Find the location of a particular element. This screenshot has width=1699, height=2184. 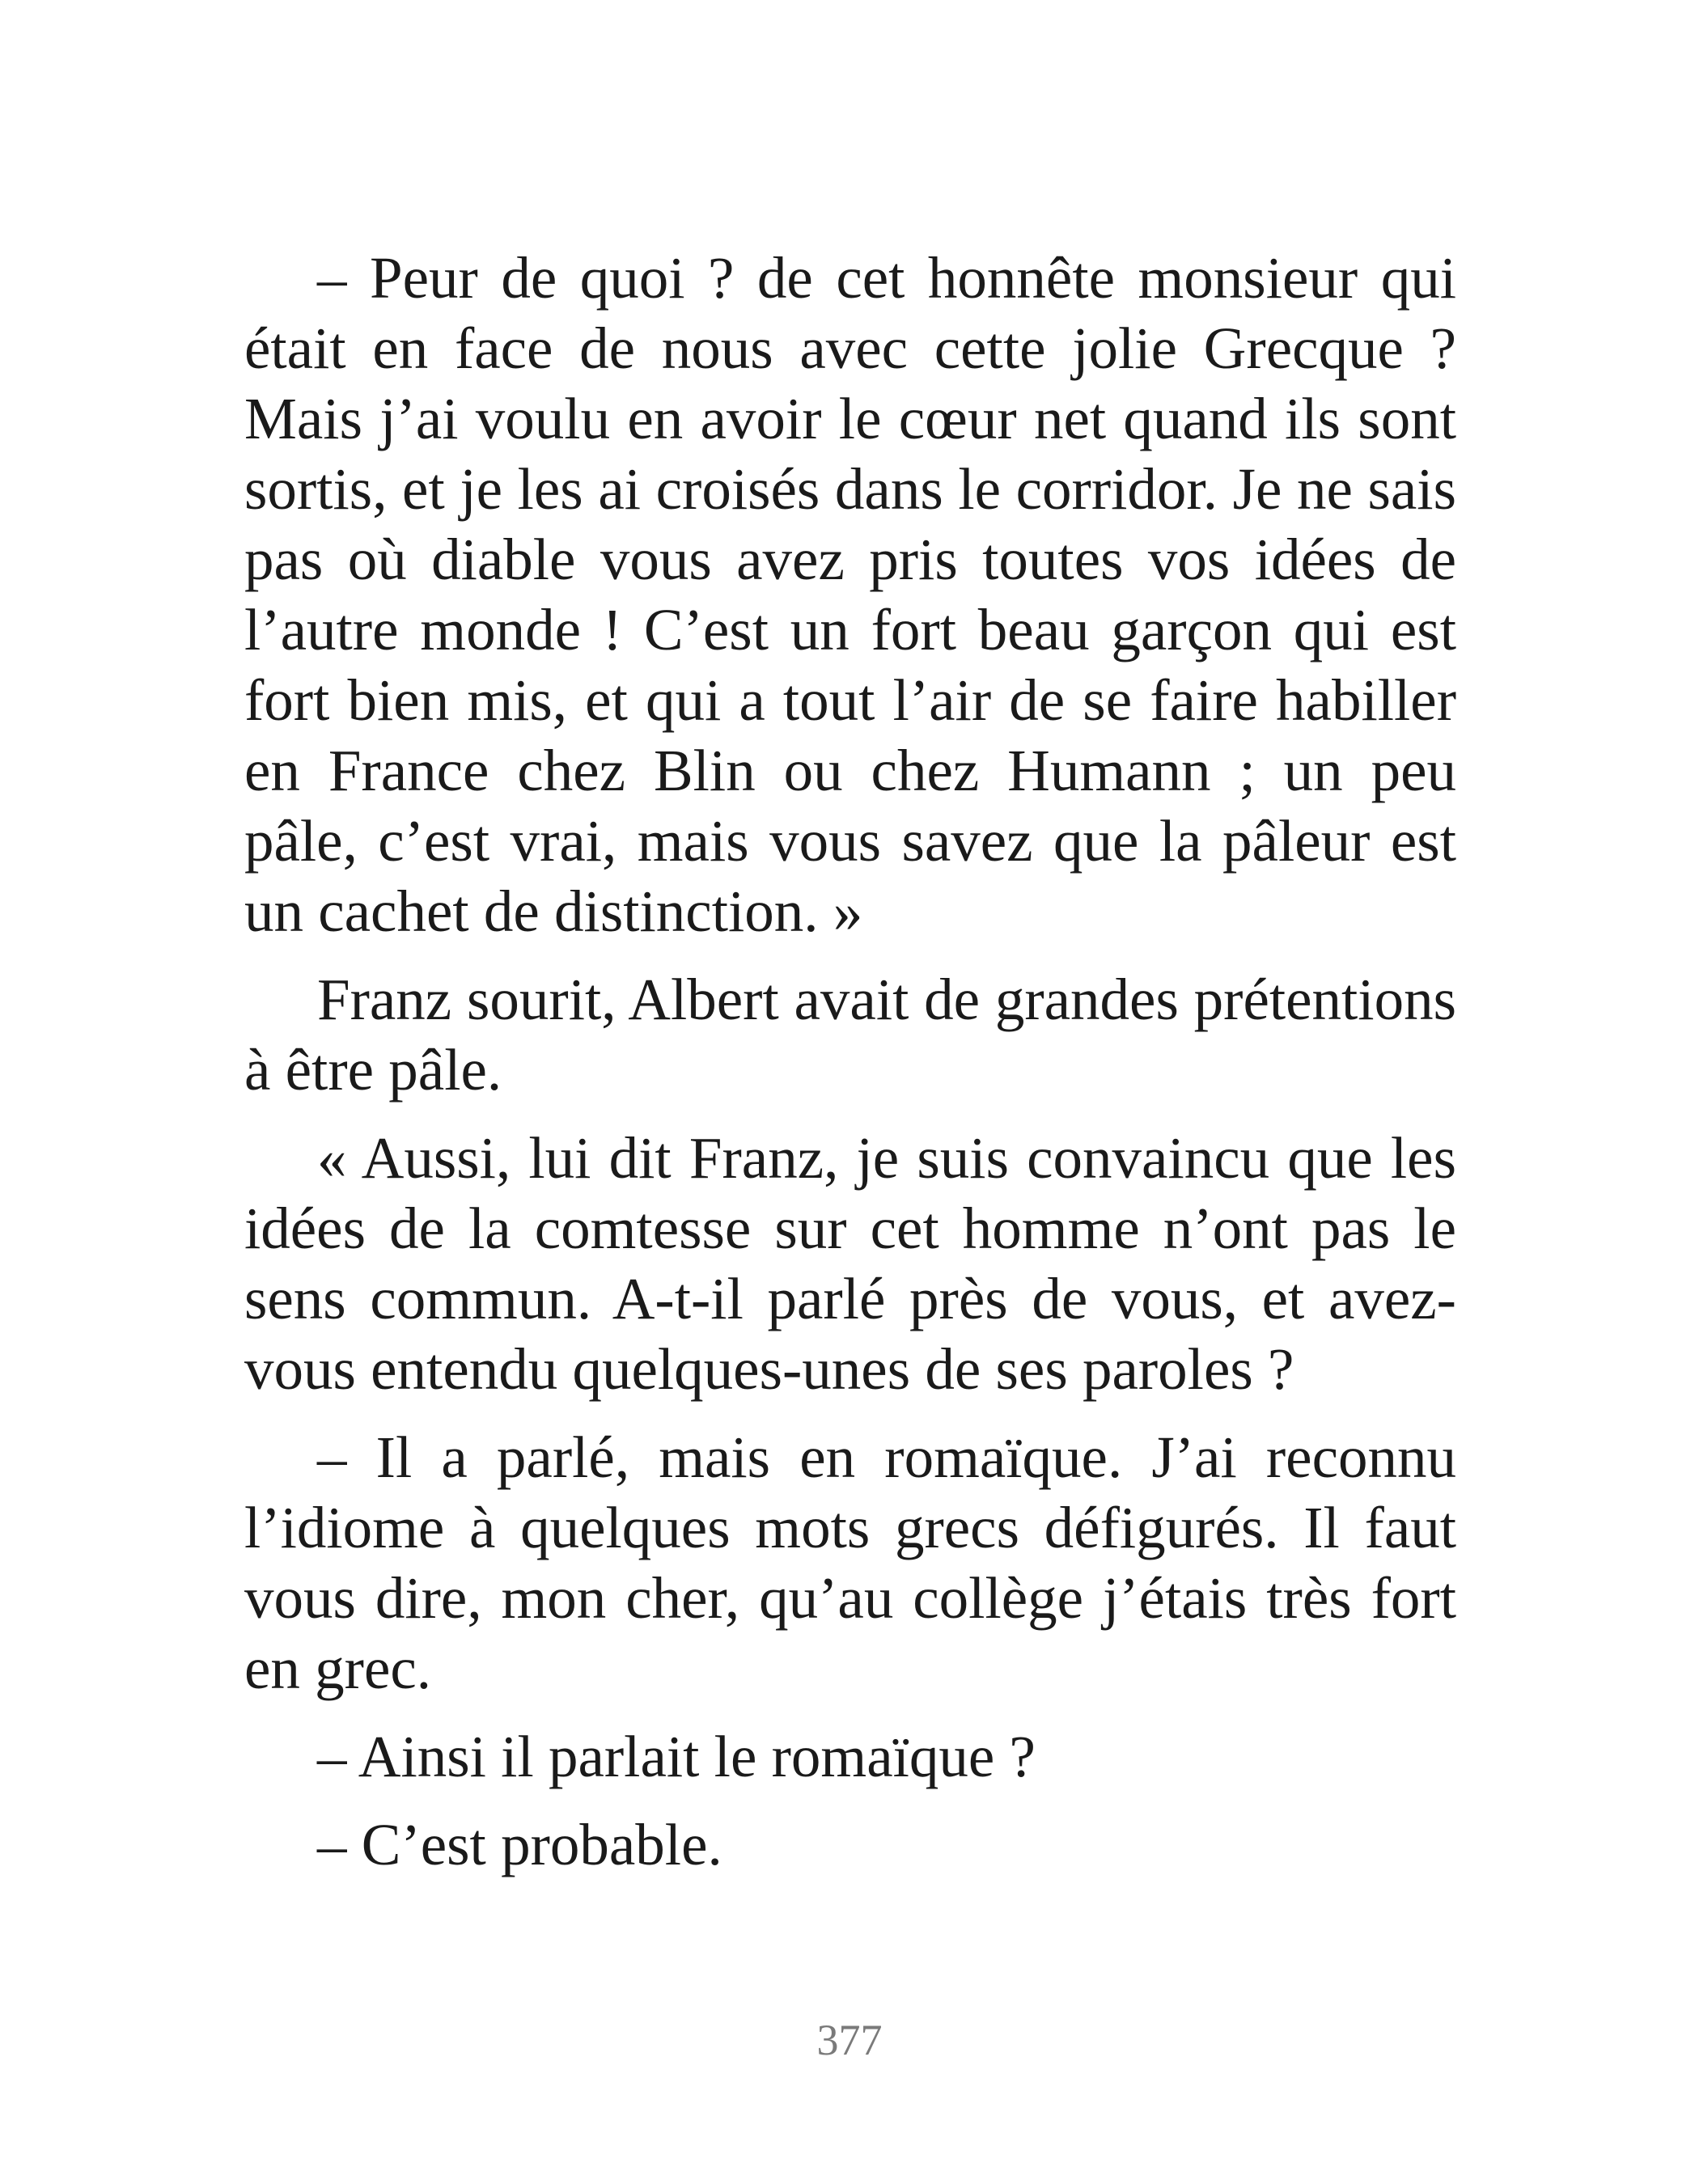

paragraph: – C’est probable. is located at coordinates (519, 1844).